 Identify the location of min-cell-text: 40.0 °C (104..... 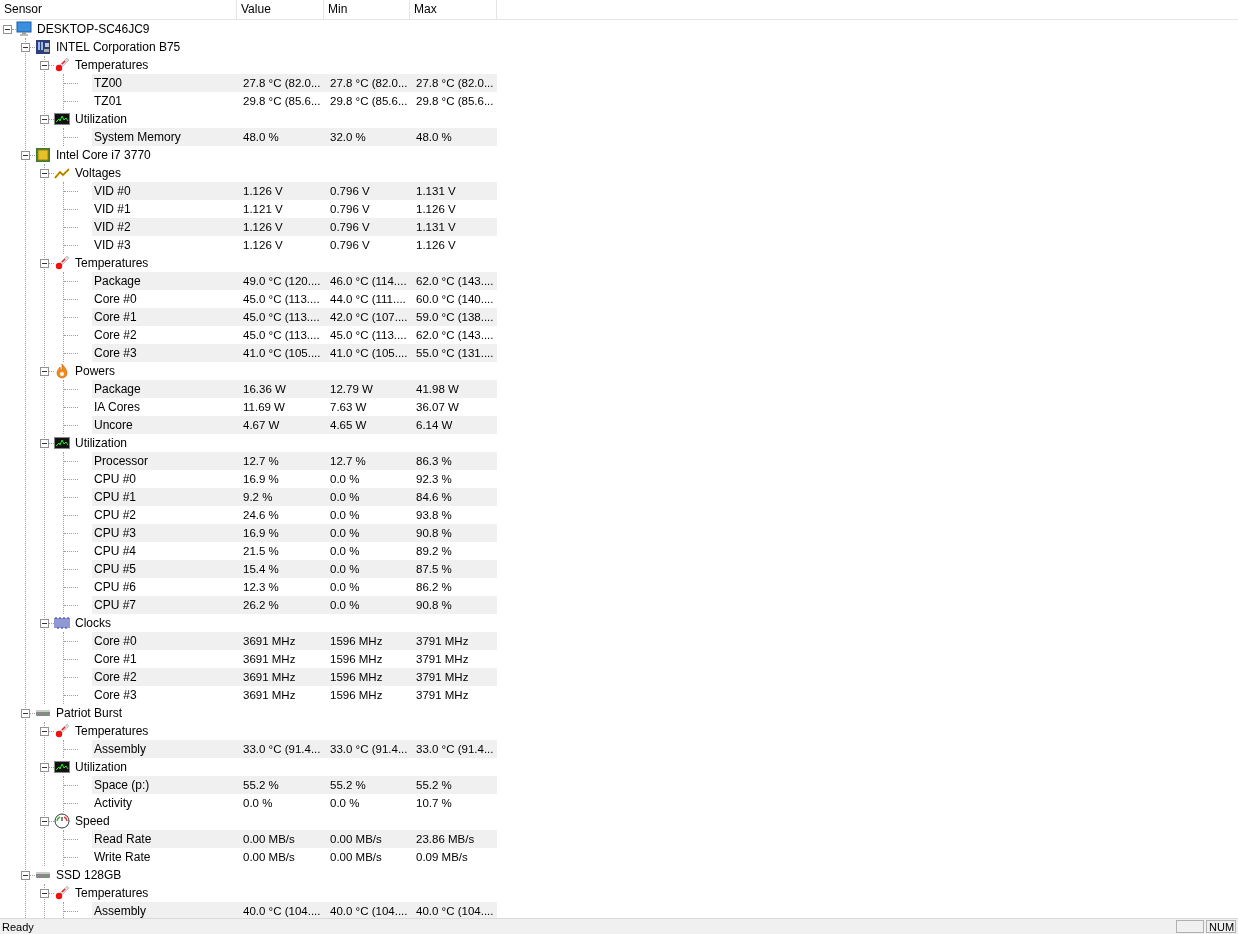
(369, 911).